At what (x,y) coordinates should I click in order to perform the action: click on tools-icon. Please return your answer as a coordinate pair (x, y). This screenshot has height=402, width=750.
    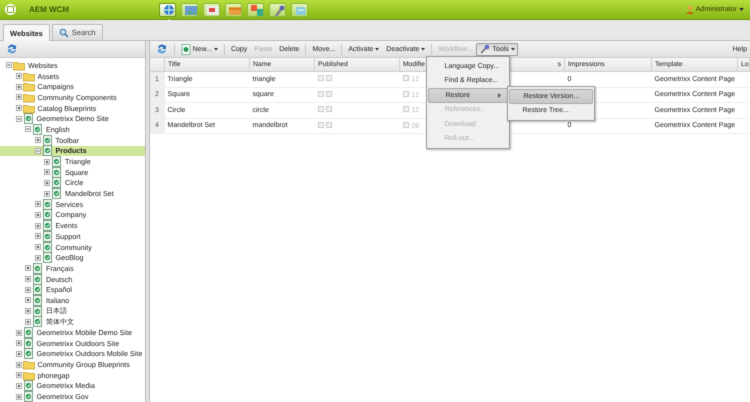
    Looking at the image, I should click on (484, 49).